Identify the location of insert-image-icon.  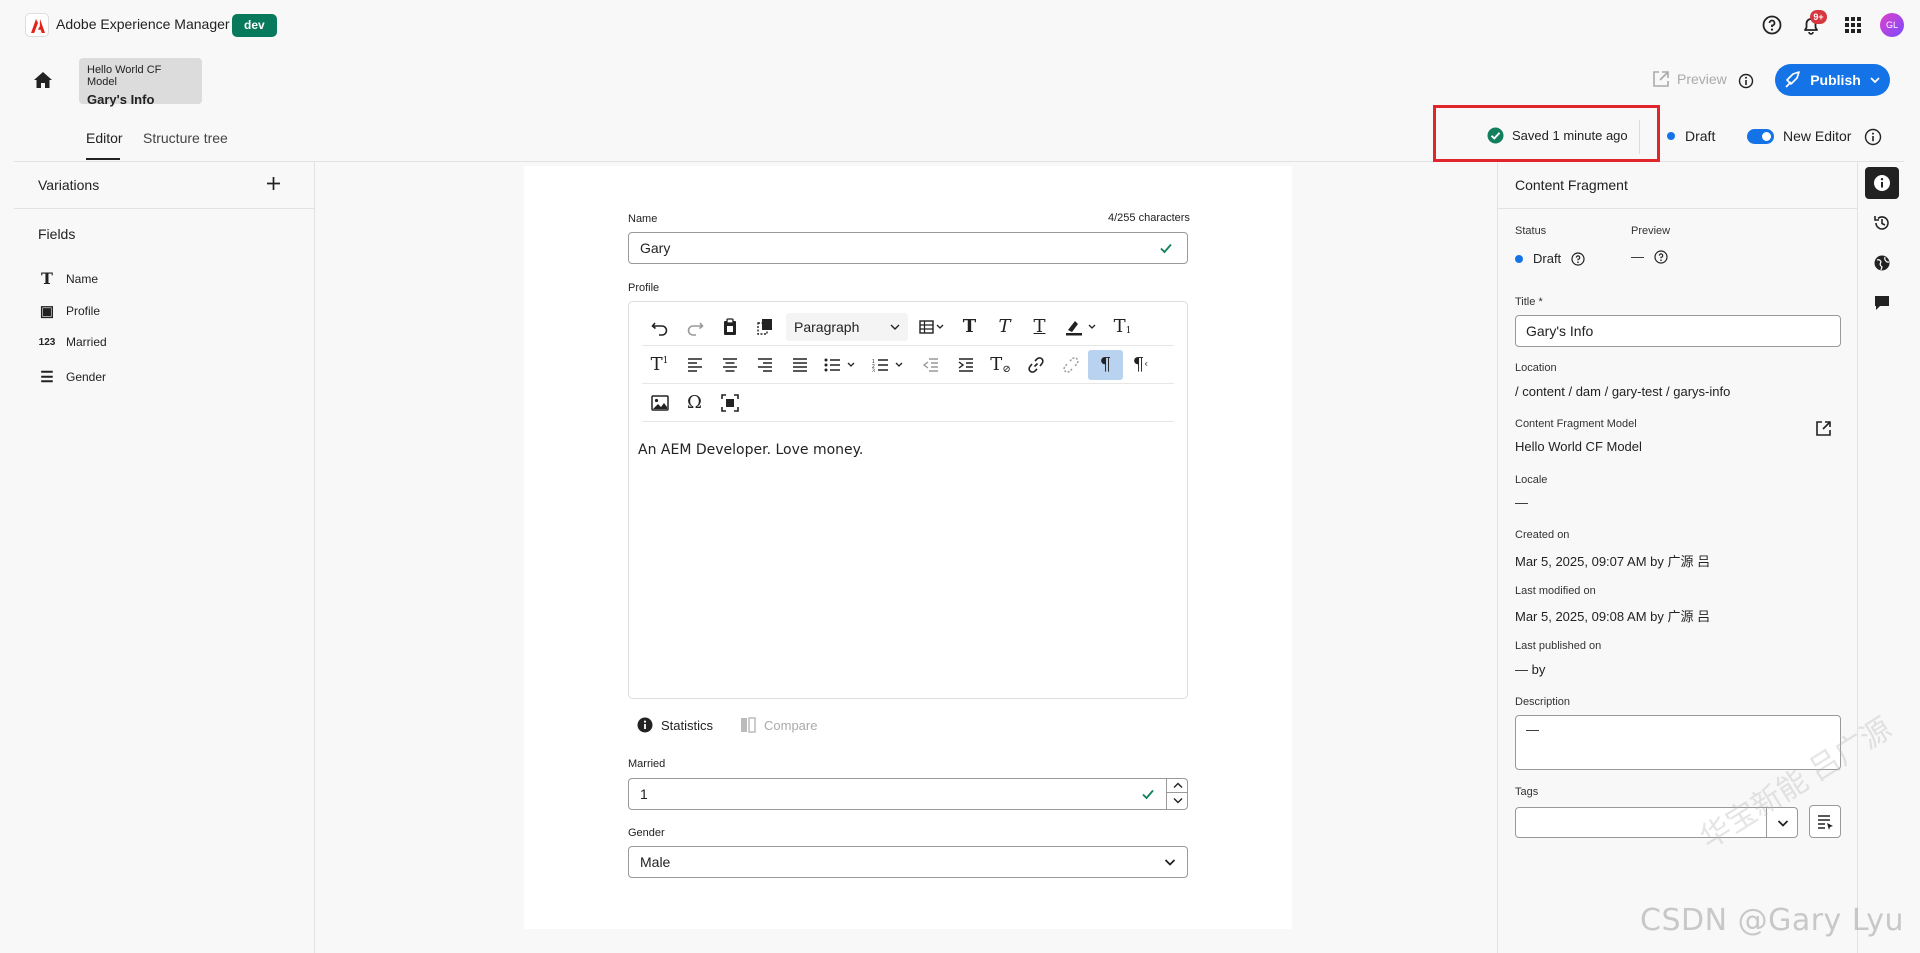
(659, 403).